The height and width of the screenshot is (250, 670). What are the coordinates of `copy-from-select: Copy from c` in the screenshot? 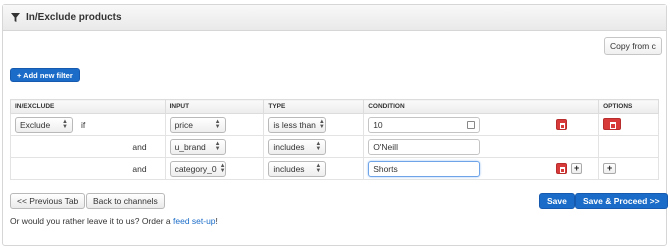 It's located at (633, 46).